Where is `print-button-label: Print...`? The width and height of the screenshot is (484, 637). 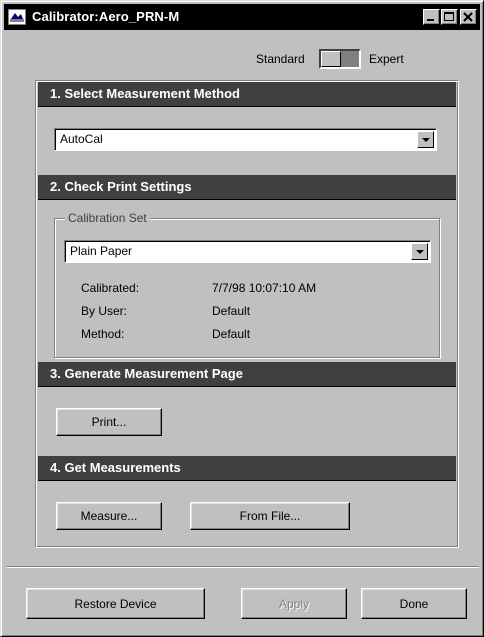
print-button-label: Print... is located at coordinates (109, 422).